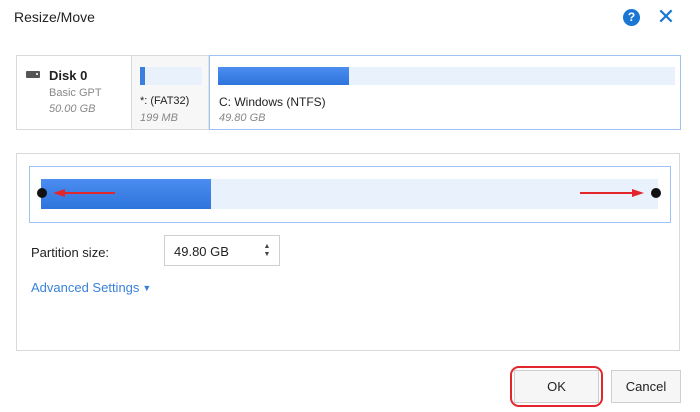 The width and height of the screenshot is (700, 412). I want to click on arrow-left-icon, so click(84, 193).